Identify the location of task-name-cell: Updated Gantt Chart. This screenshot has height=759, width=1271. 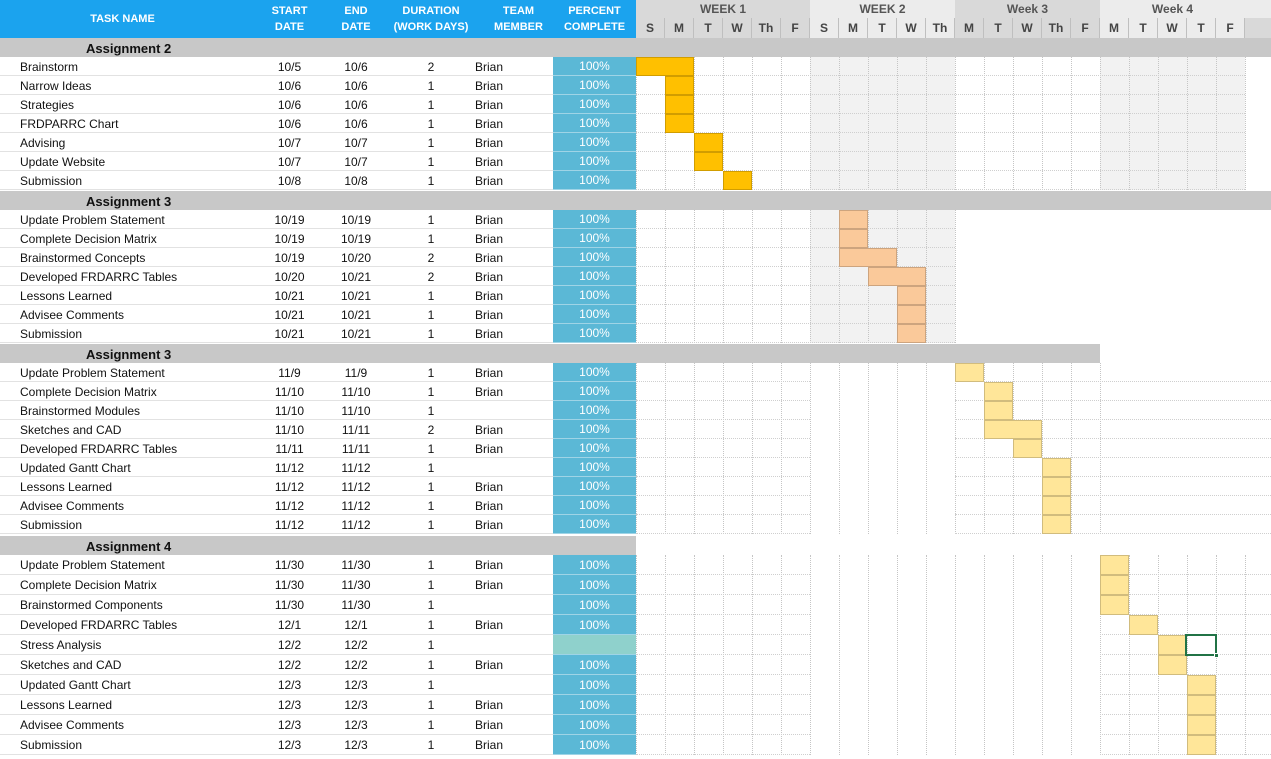
(122, 467).